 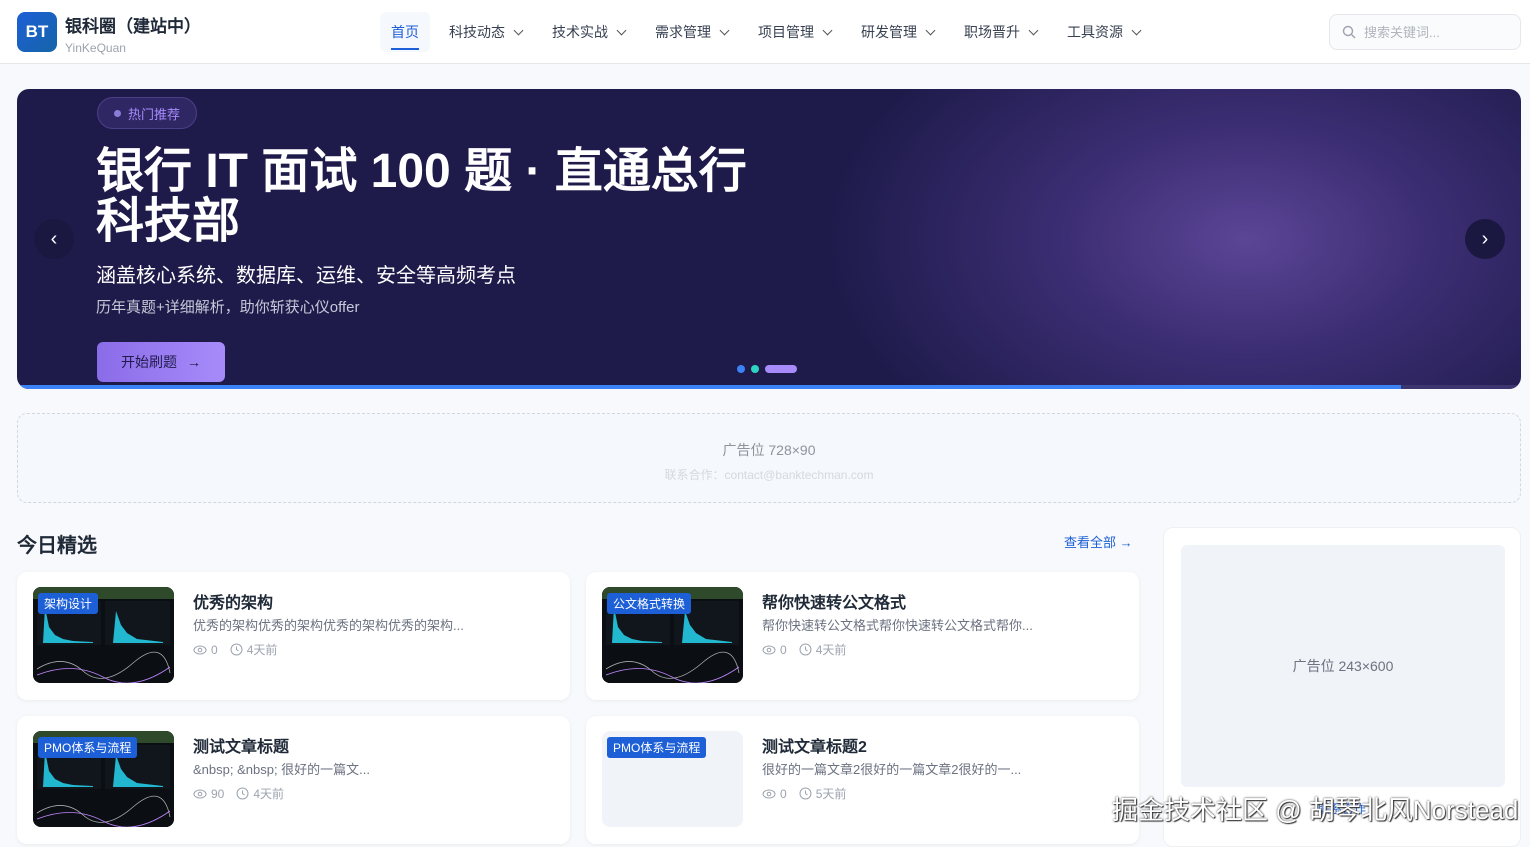 I want to click on badge-label: 热门推荐, so click(x=154, y=114).